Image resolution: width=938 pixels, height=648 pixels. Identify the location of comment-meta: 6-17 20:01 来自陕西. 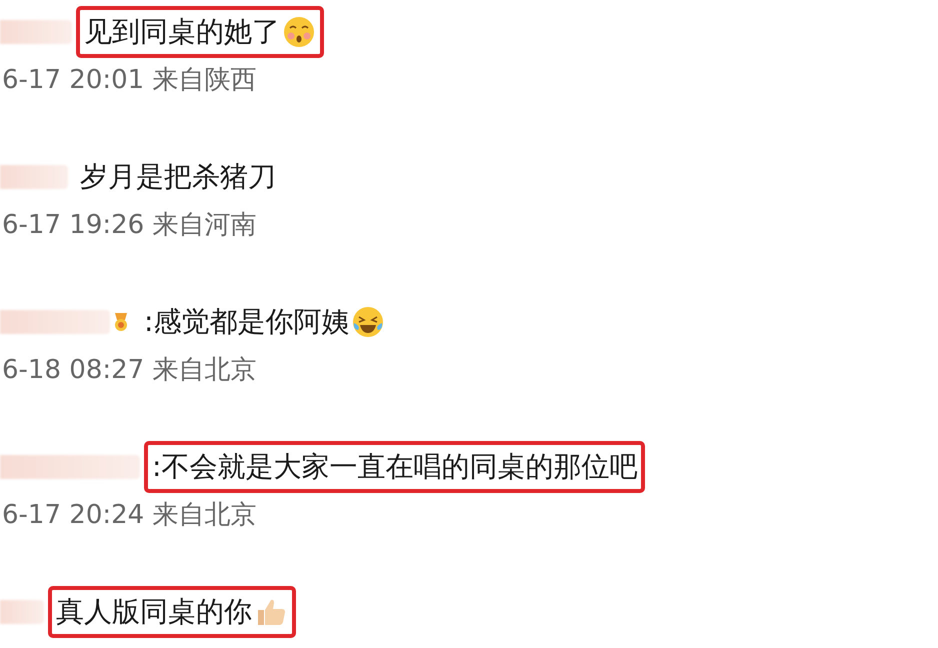
(129, 80).